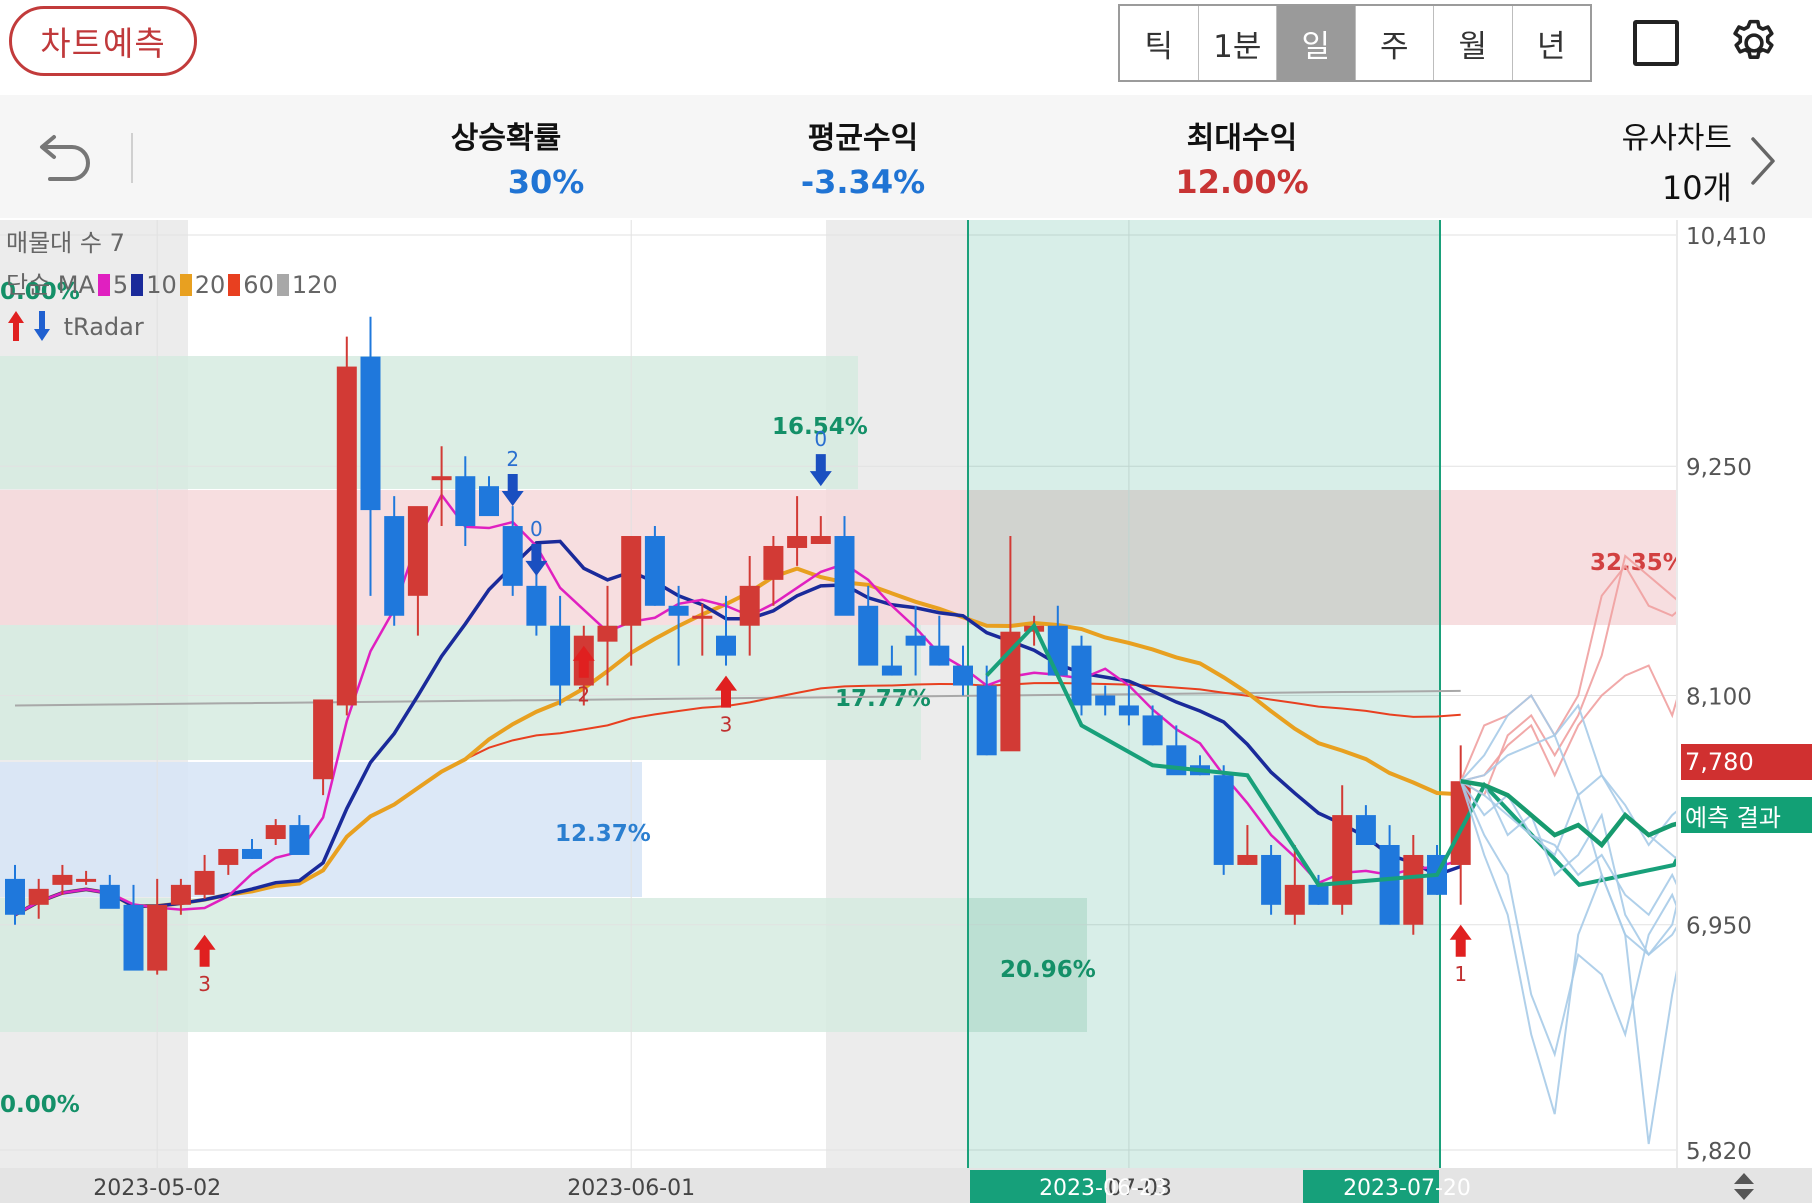 The width and height of the screenshot is (1812, 1203). Describe the element at coordinates (1763, 161) in the screenshot. I see `chevron-right-icon` at that location.